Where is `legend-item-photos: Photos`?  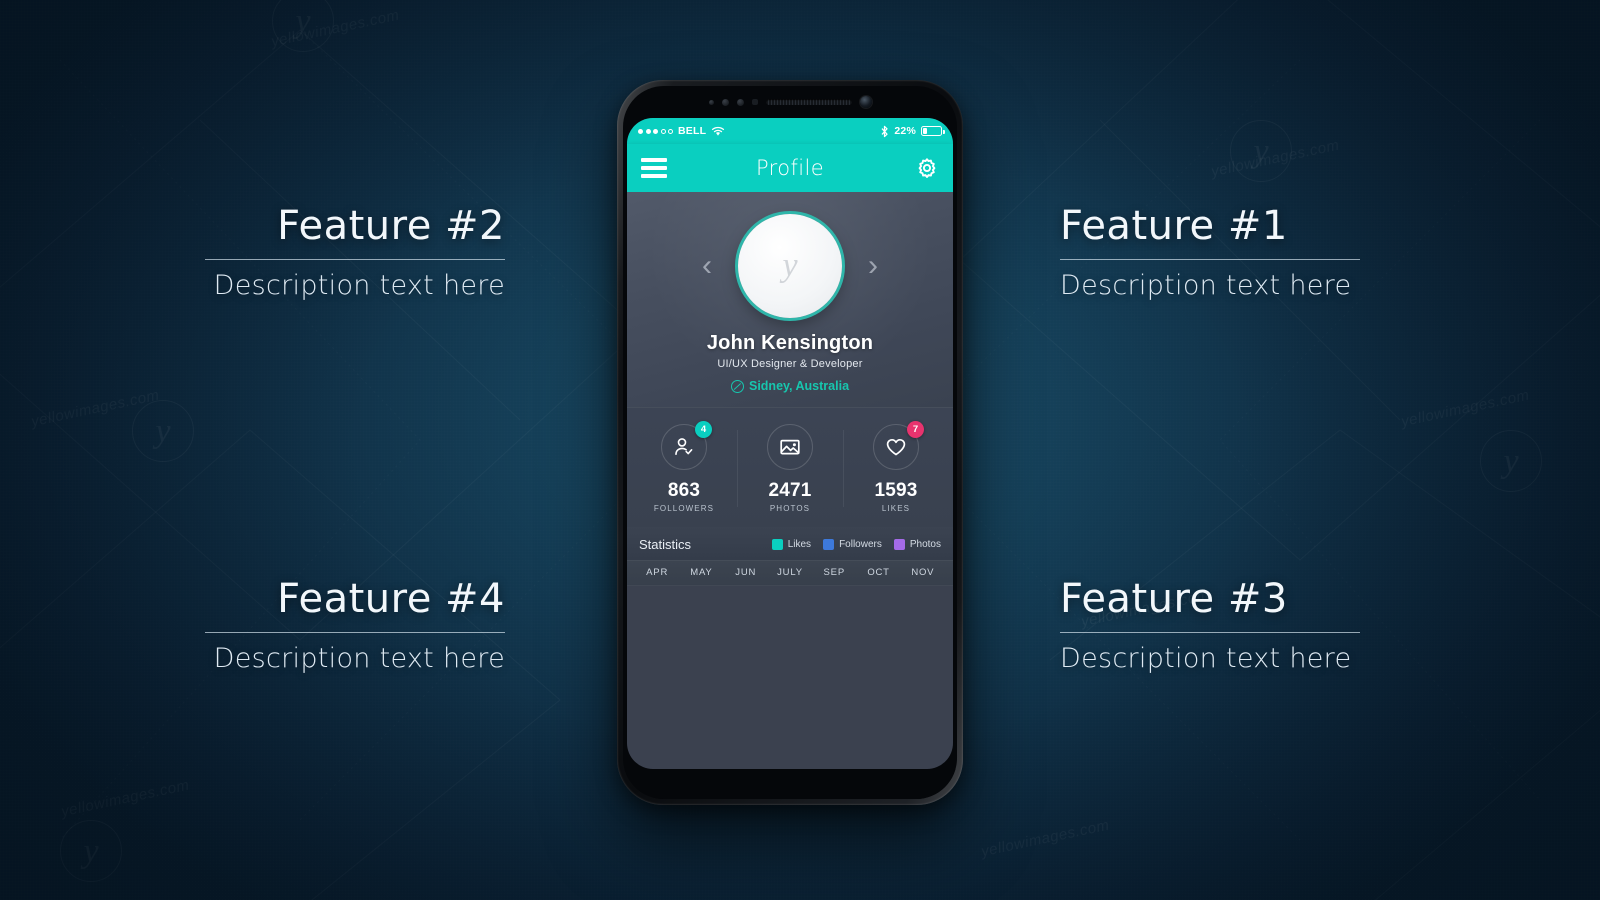
legend-item-photos: Photos is located at coordinates (917, 544).